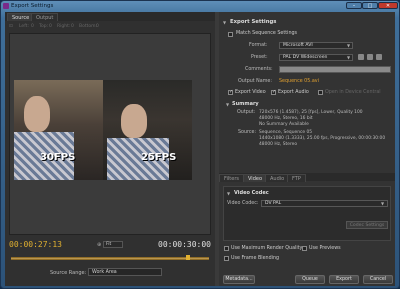 Image resolution: width=400 pixels, height=289 pixels. Describe the element at coordinates (6, 6) in the screenshot. I see `app-icon` at that location.